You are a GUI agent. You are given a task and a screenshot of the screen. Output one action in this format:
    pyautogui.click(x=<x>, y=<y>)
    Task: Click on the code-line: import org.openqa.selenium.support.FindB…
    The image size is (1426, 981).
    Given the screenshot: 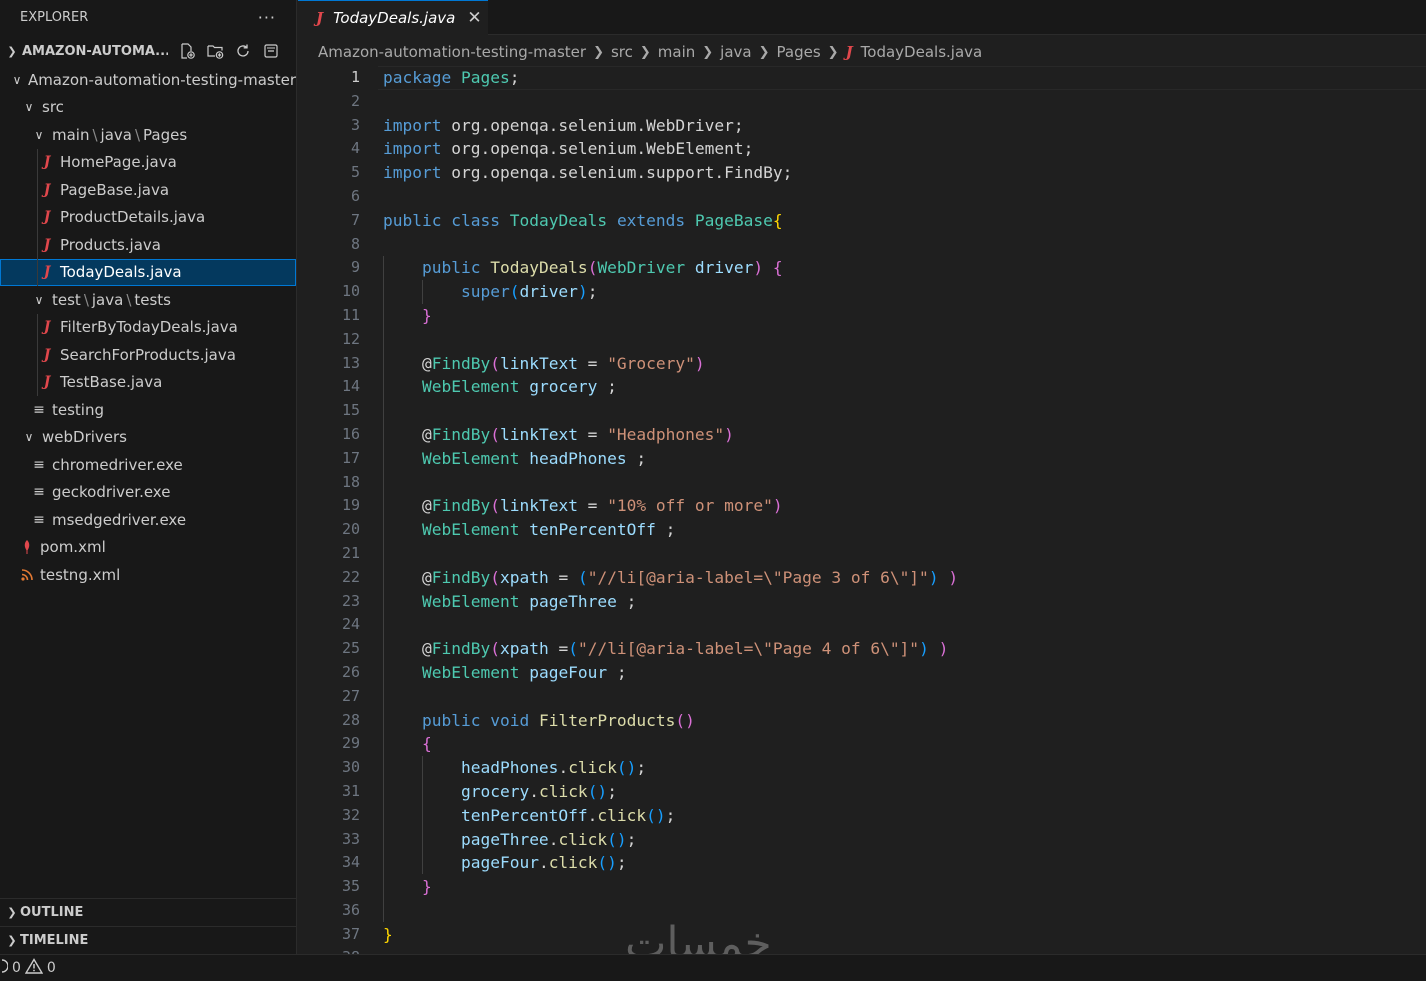 What is the action you would take?
    pyautogui.click(x=670, y=173)
    